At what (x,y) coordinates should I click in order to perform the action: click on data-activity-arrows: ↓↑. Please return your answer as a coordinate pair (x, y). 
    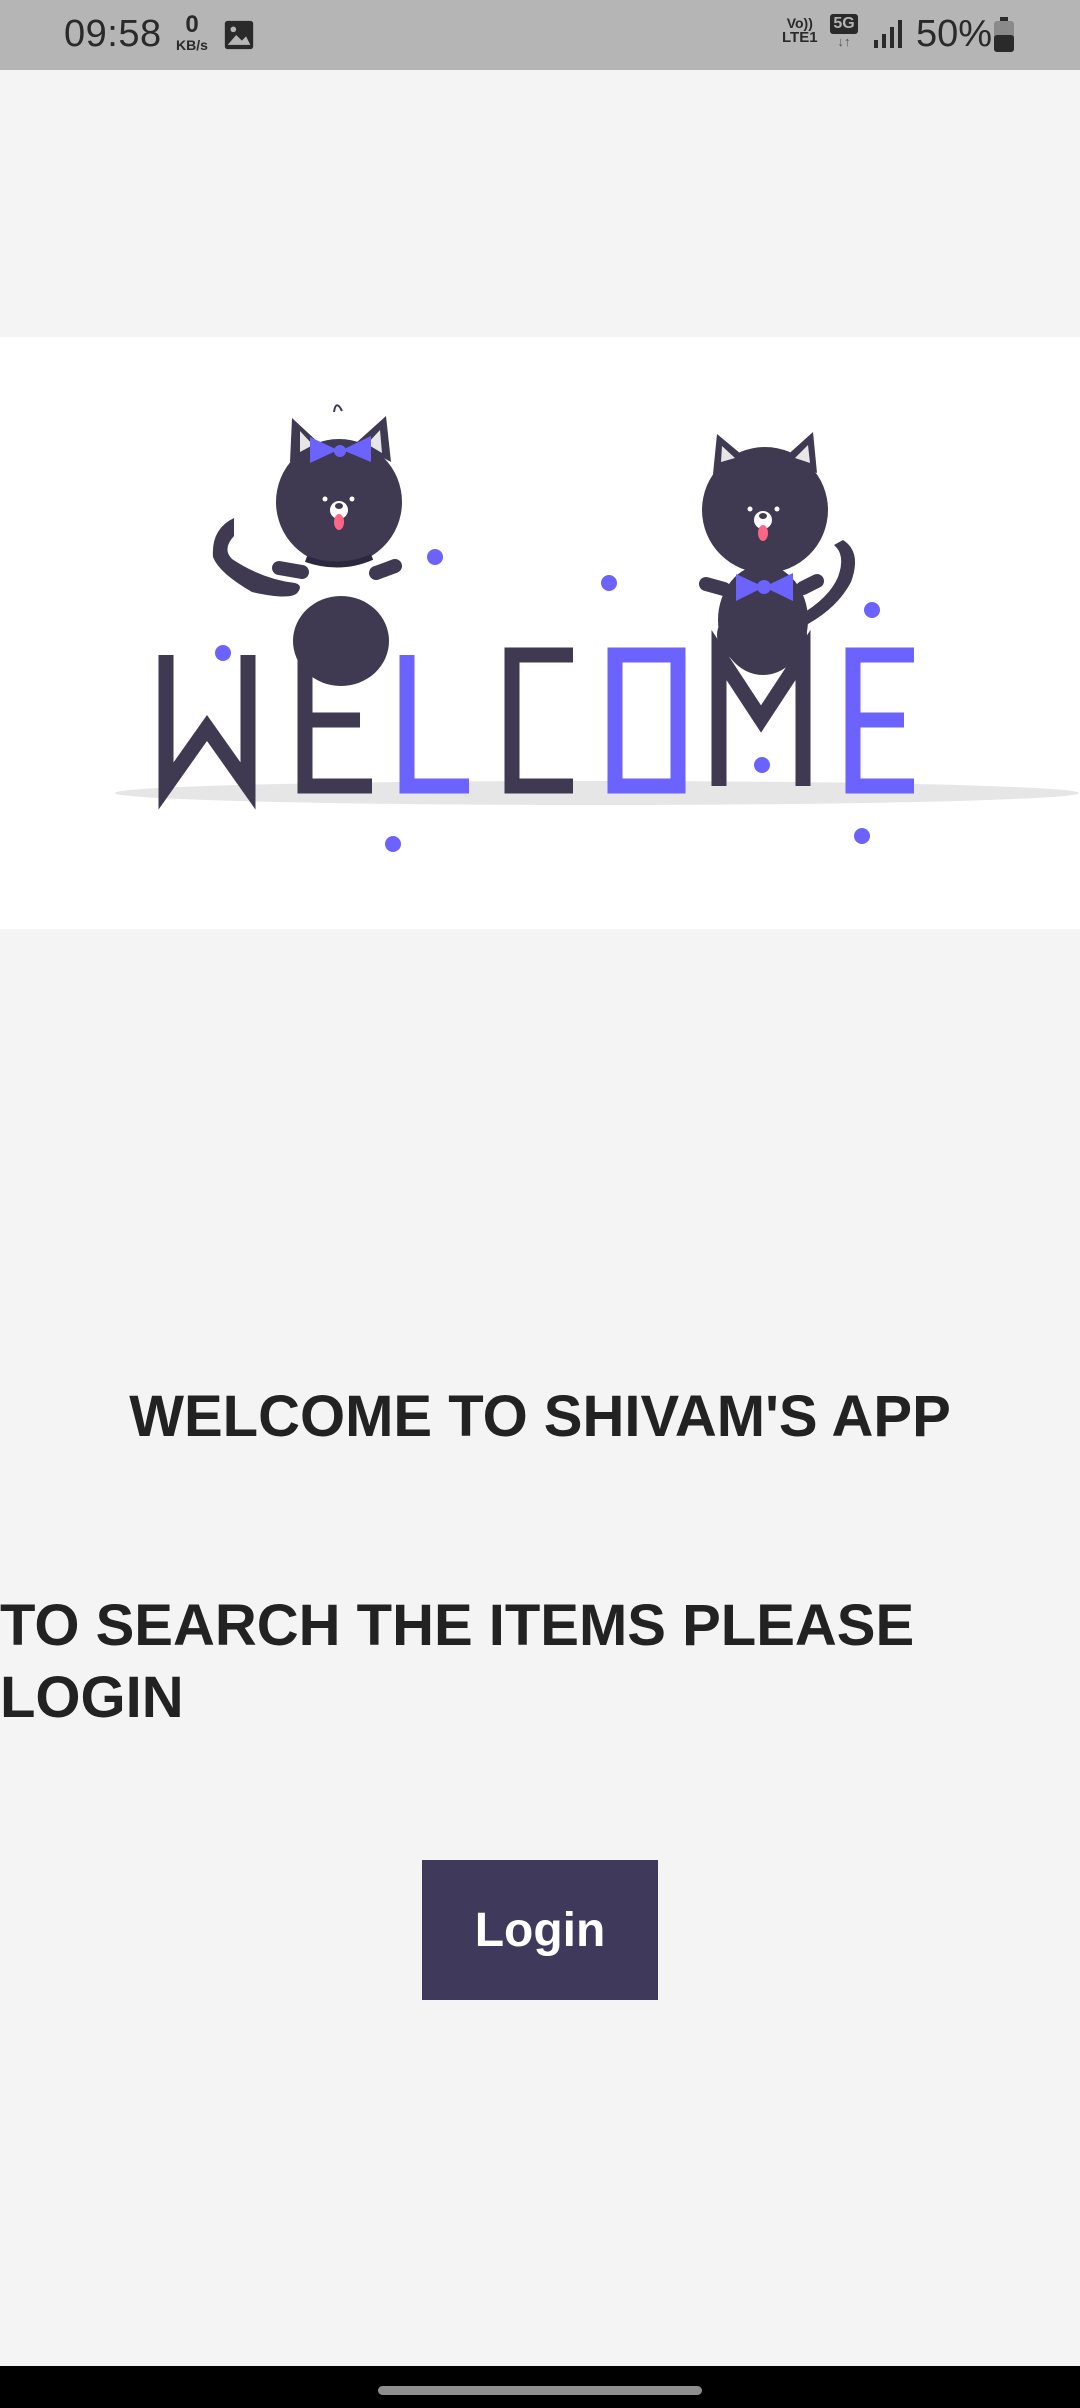
    Looking at the image, I should click on (844, 41).